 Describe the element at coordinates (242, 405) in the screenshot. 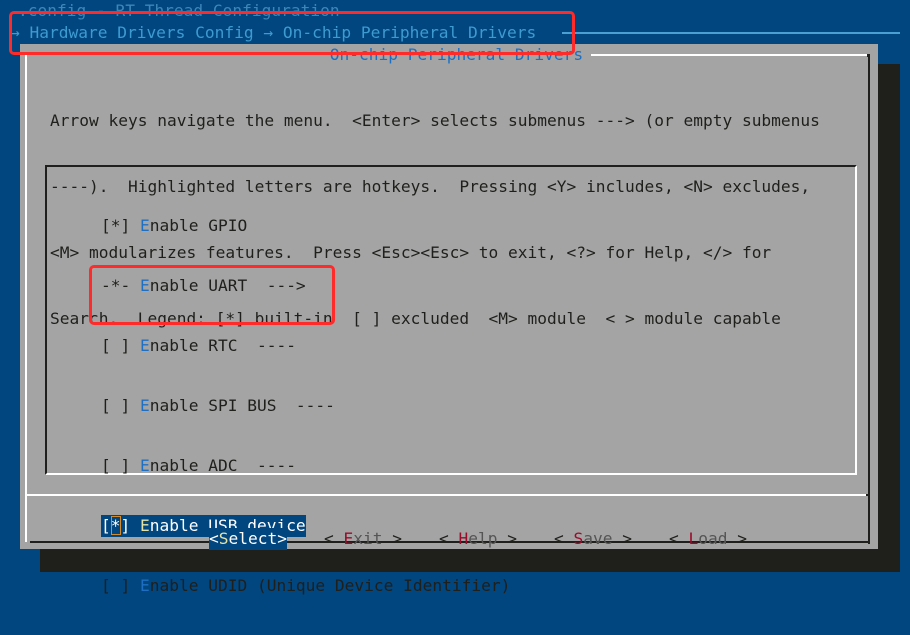

I see `item-label: nable SPI BUS ----` at that location.